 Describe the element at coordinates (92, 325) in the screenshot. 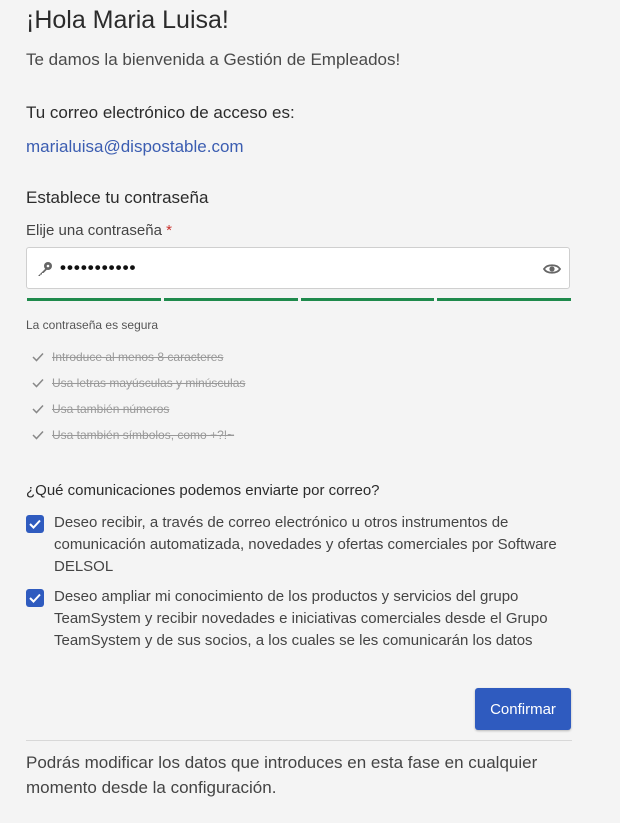

I see `password-strength-text: La contraseña es segura` at that location.